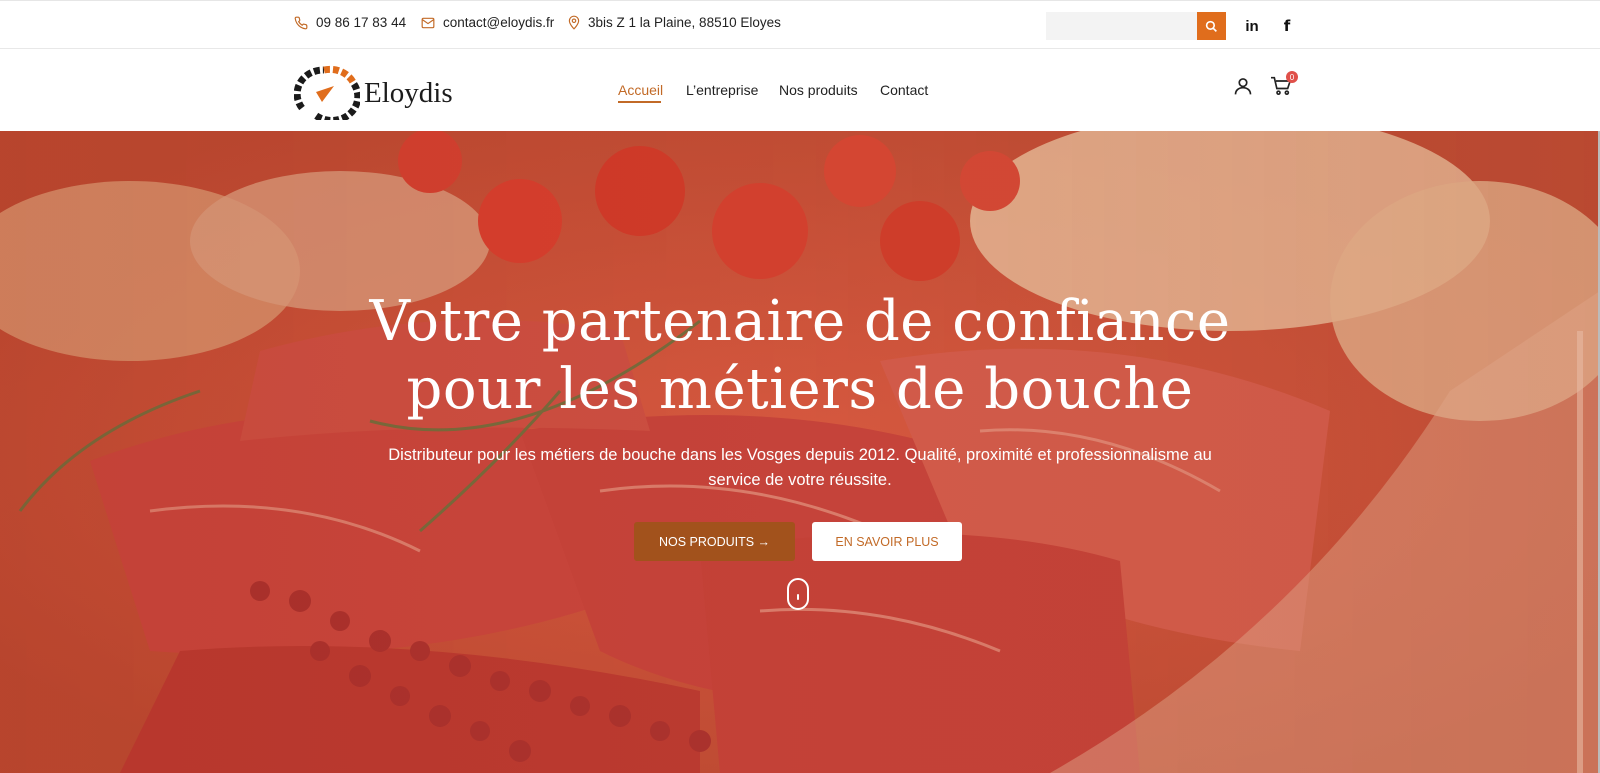 This screenshot has height=773, width=1600. Describe the element at coordinates (428, 22) in the screenshot. I see `mail-icon` at that location.